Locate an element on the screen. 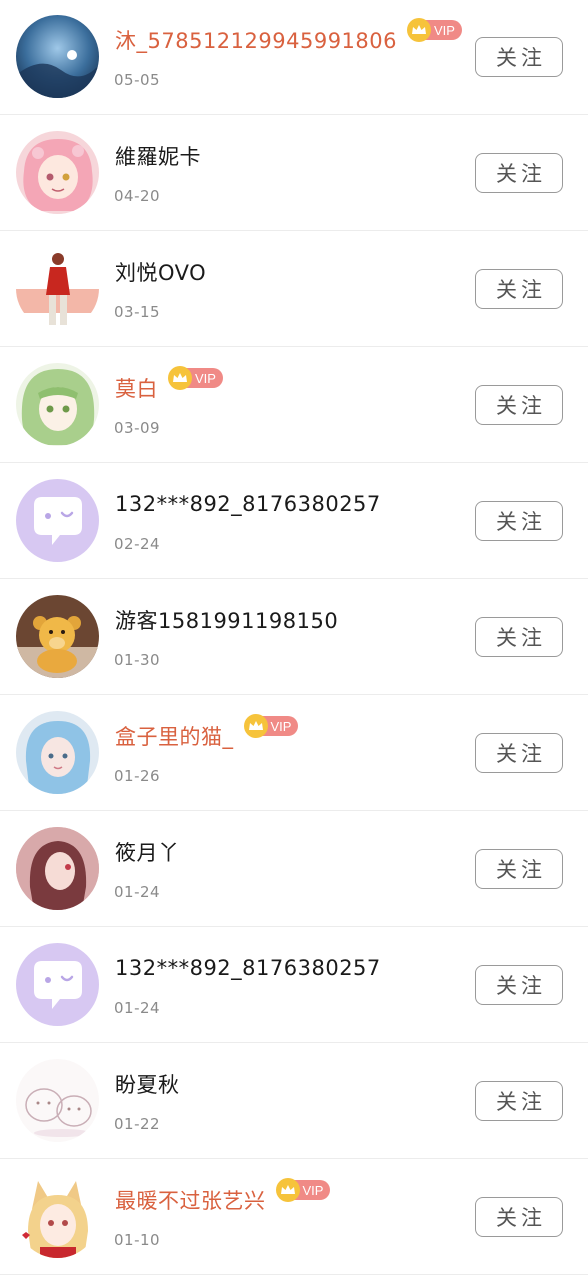 The image size is (588, 1280). name-line: 筱月丫 is located at coordinates (147, 852).